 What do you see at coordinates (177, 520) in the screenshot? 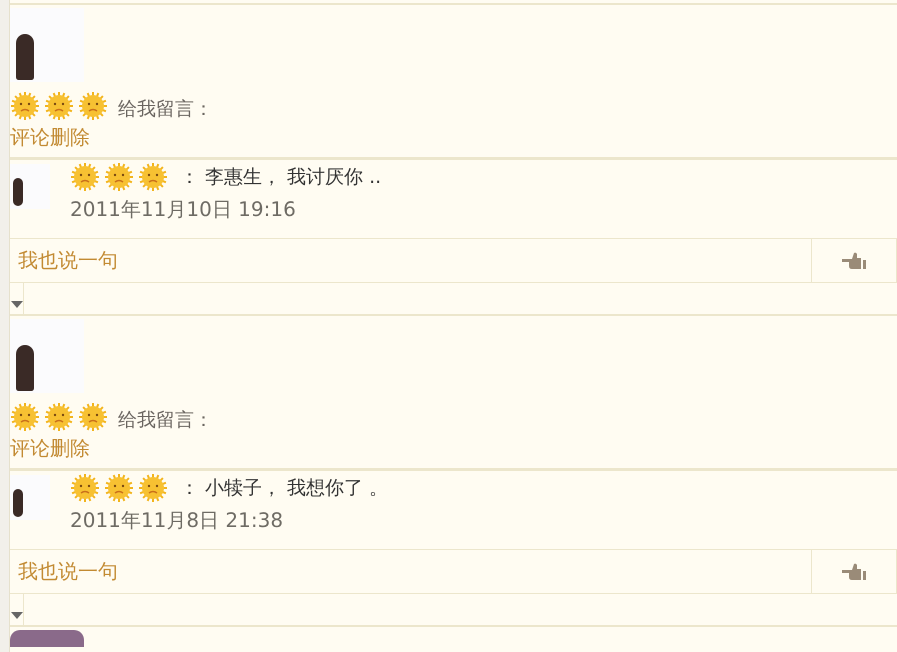
I see `reply-date: 2011年11月8日 21:38` at bounding box center [177, 520].